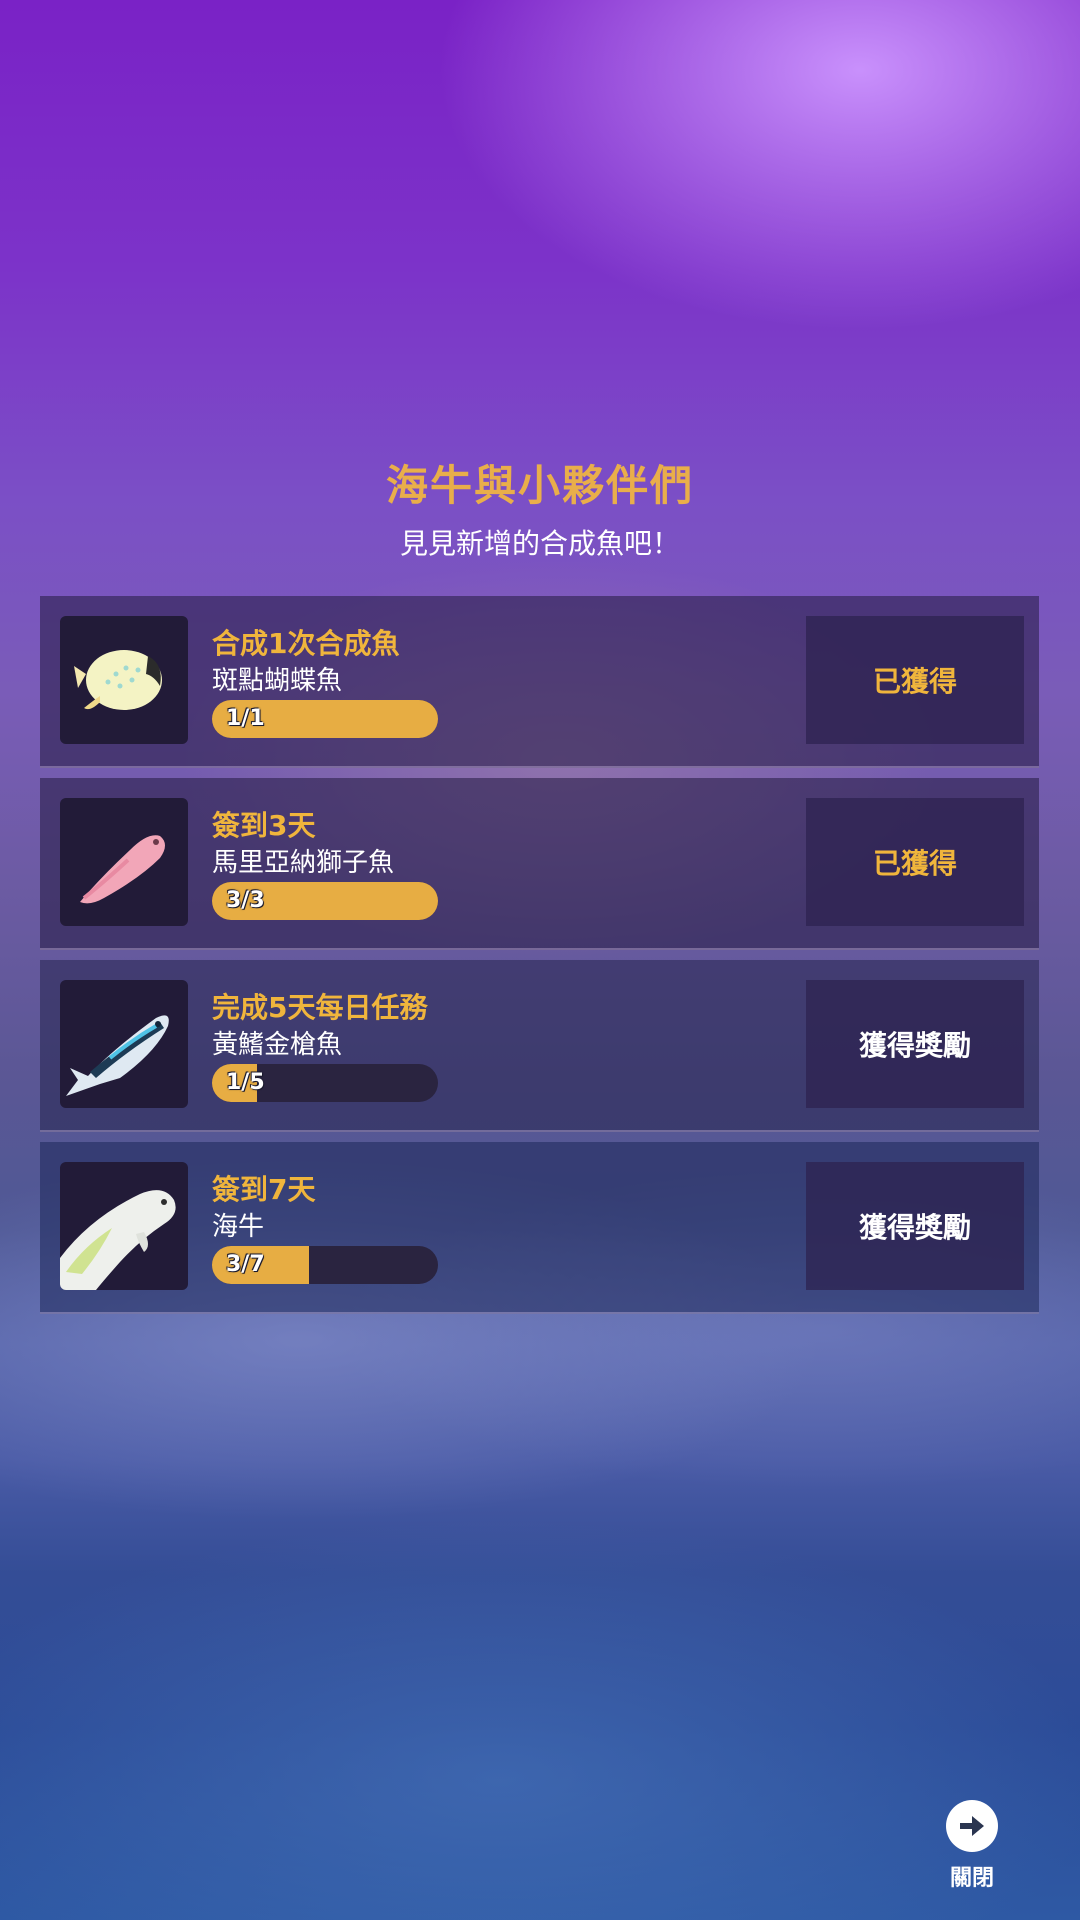 The image size is (1080, 1920). What do you see at coordinates (277, 681) in the screenshot?
I see `fish-name: 斑點蝴蝶魚` at bounding box center [277, 681].